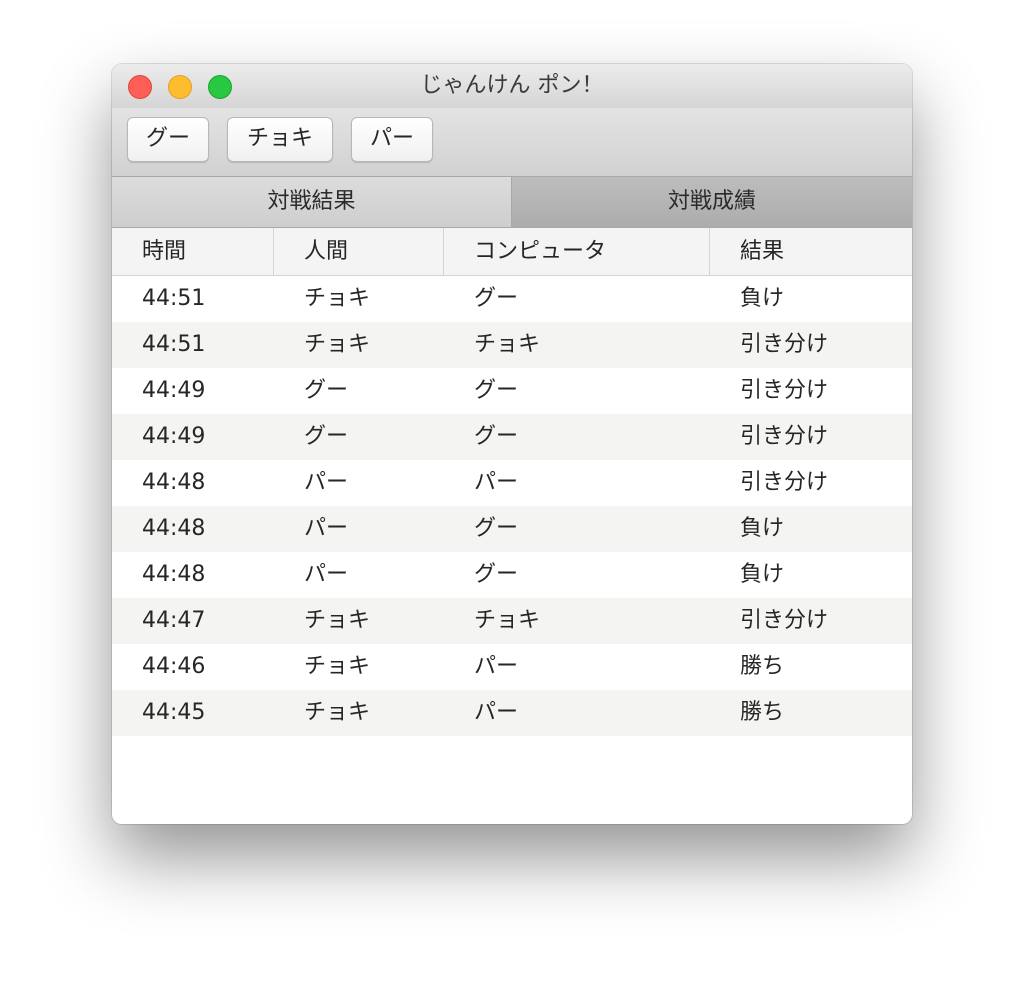  Describe the element at coordinates (168, 139) in the screenshot. I see `rock-button: グー` at that location.